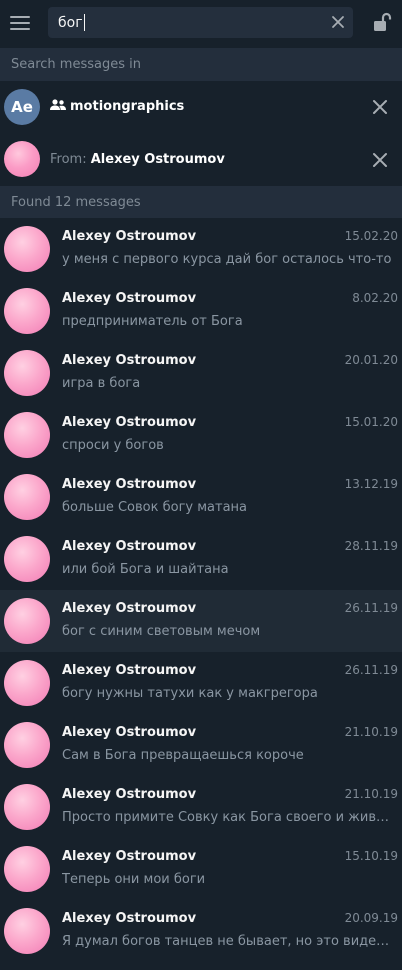  I want to click on top-bar, so click(201, 23).